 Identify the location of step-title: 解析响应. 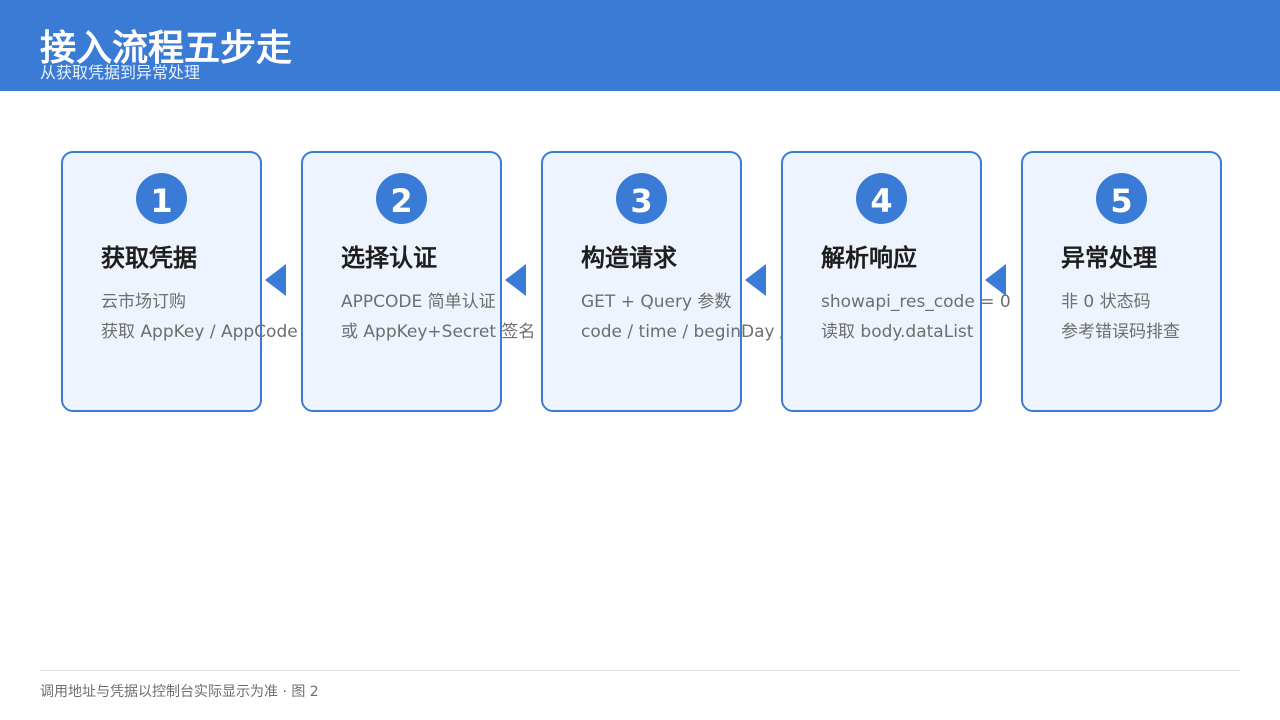
(869, 258).